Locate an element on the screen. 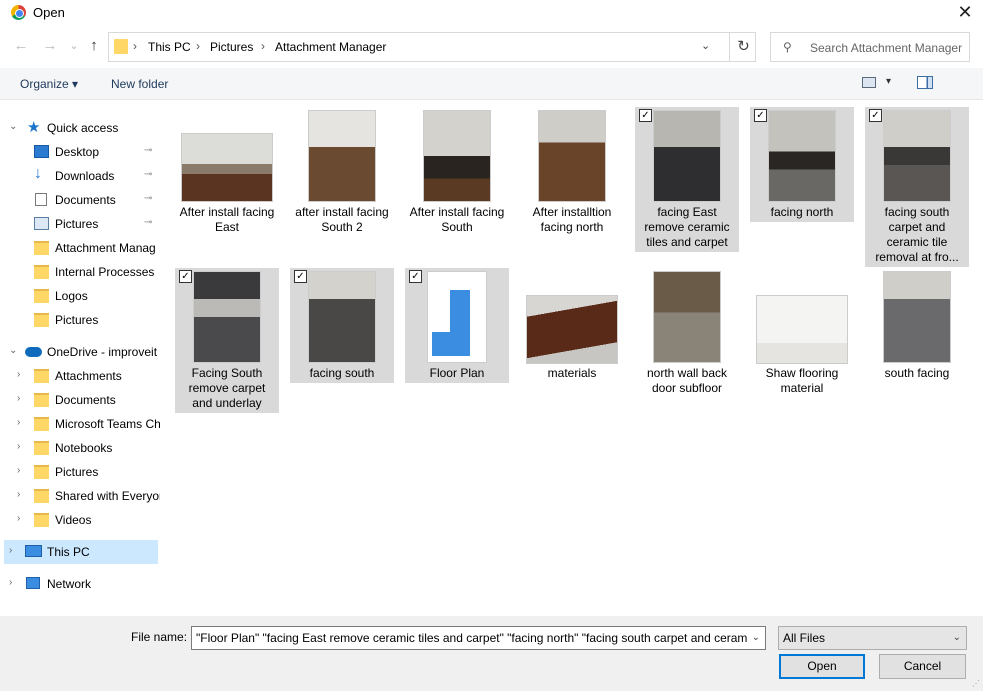 This screenshot has height=691, width=983. forward-arrow-icon: → is located at coordinates (50, 46).